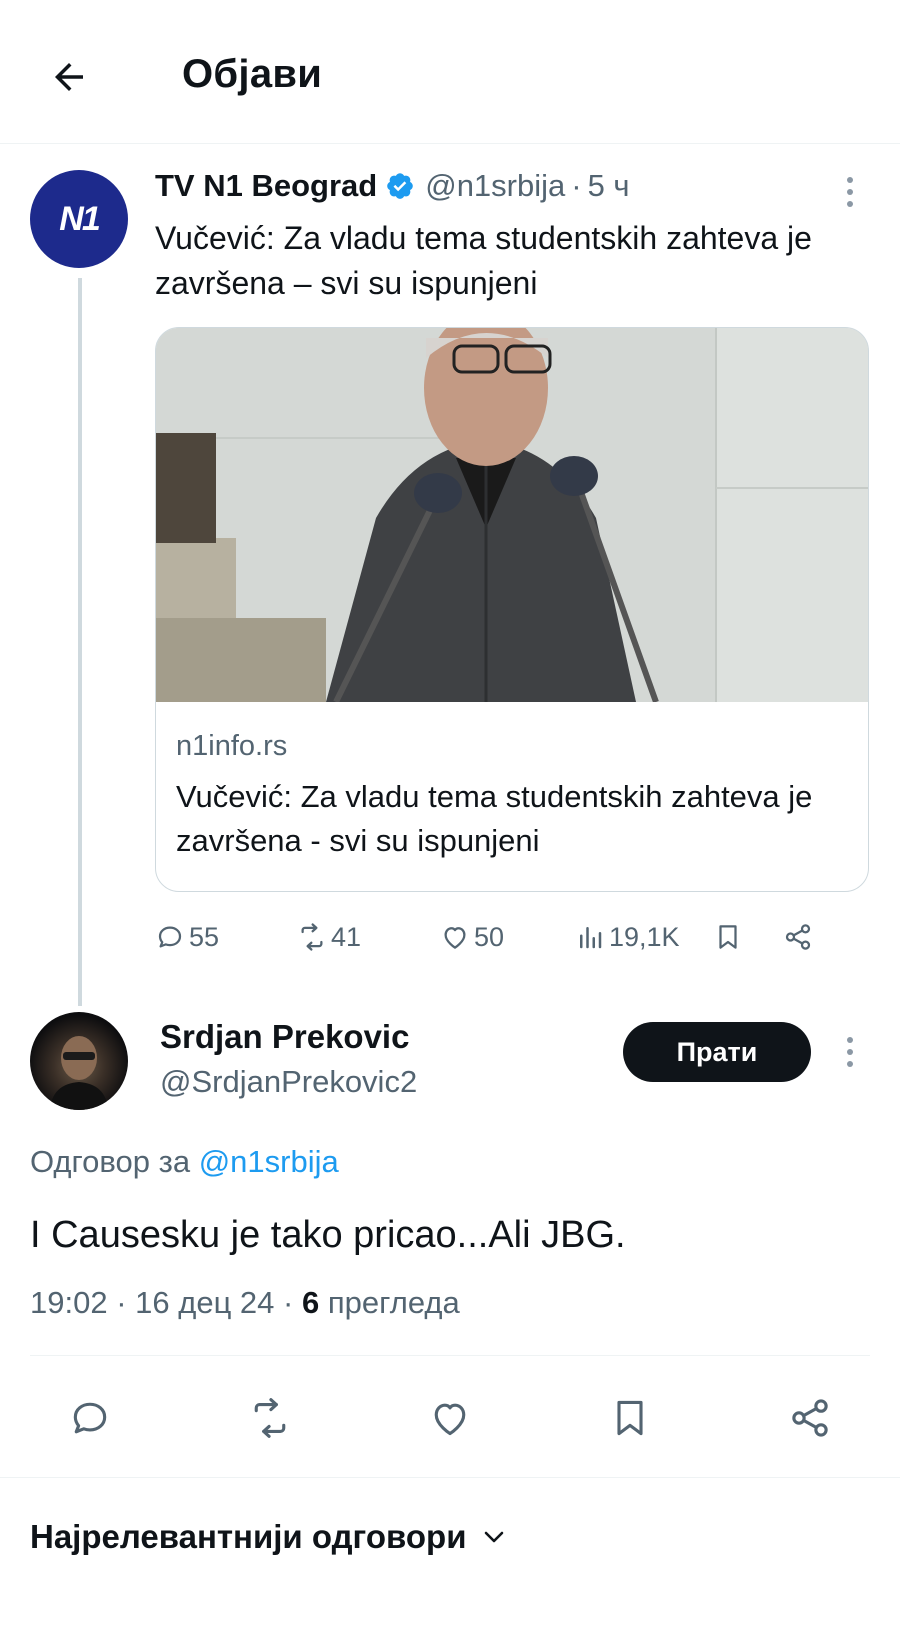  I want to click on tweet-action-bar, so click(450, 1418).